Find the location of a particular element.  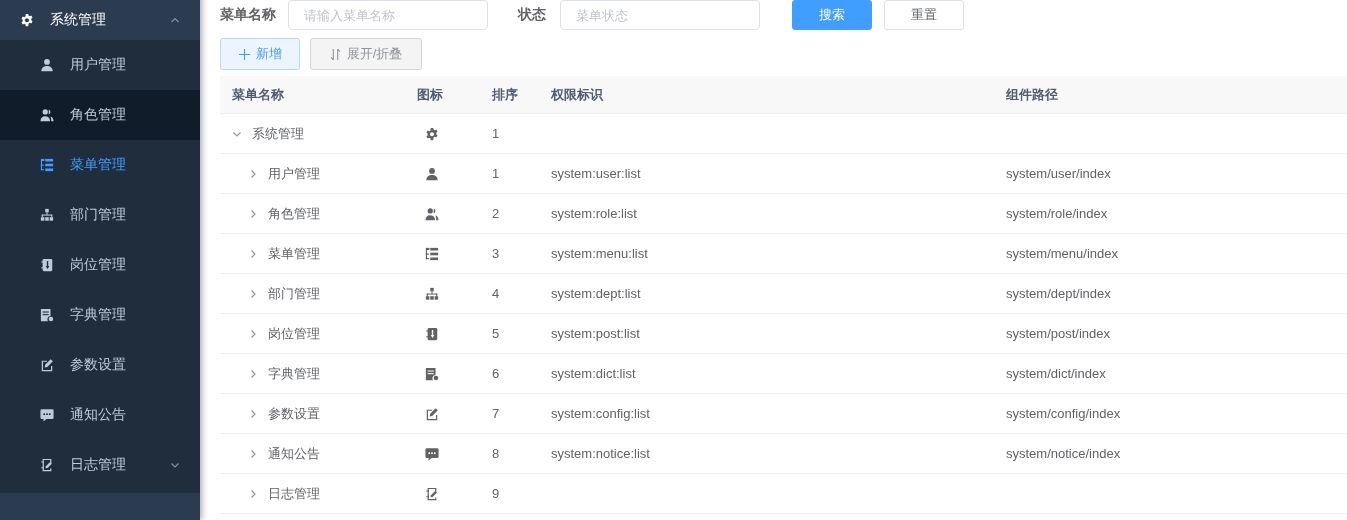

reset-button: 重置 is located at coordinates (924, 15).